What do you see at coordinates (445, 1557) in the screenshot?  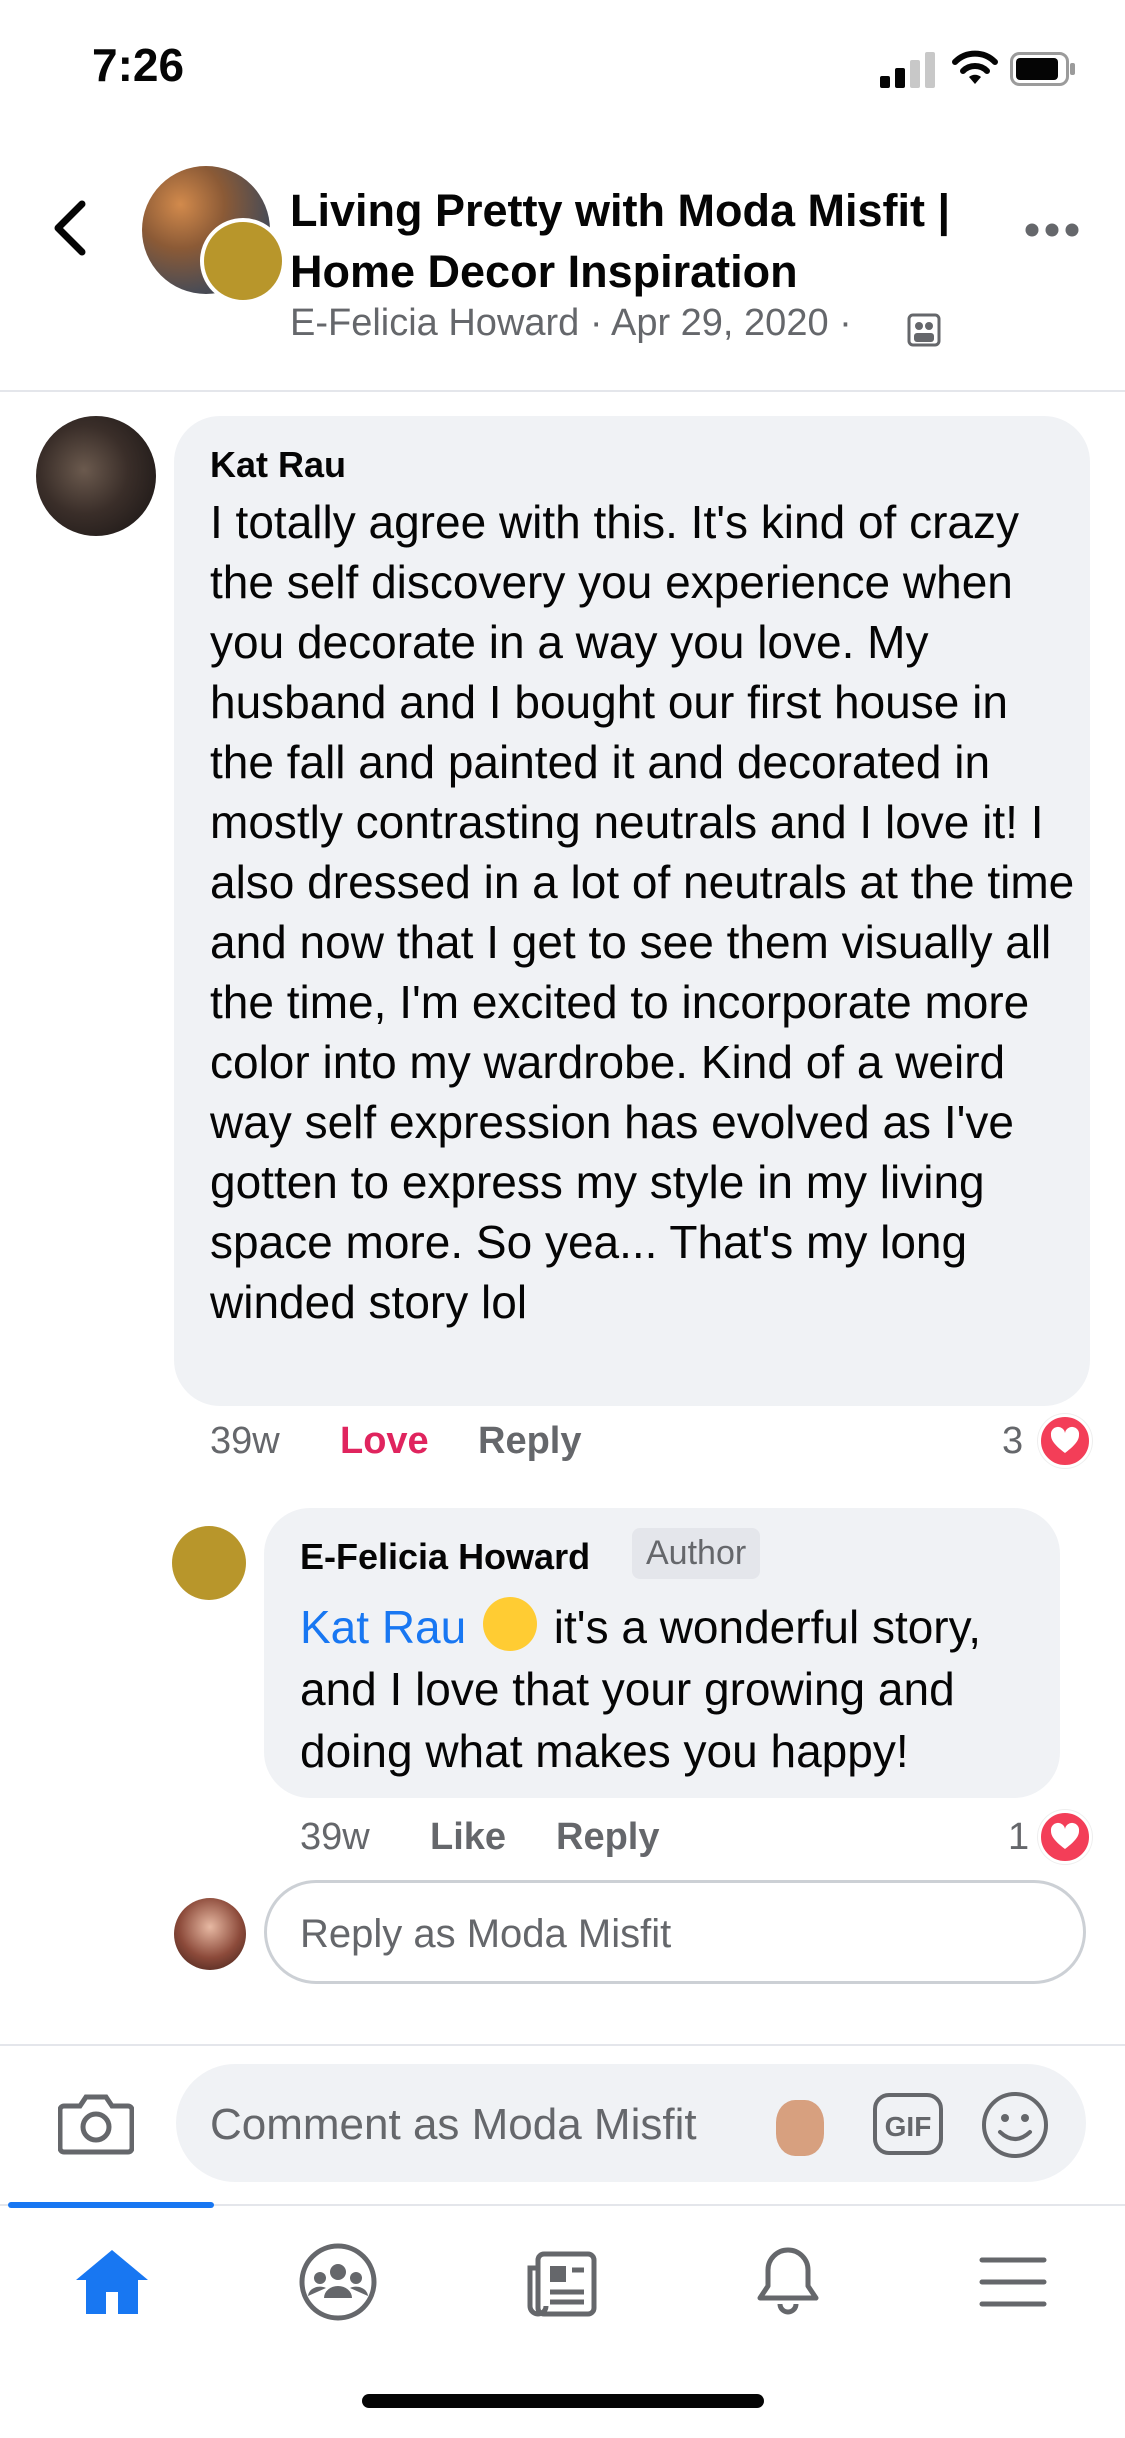 I see `reply-author: E-Felicia Howard` at bounding box center [445, 1557].